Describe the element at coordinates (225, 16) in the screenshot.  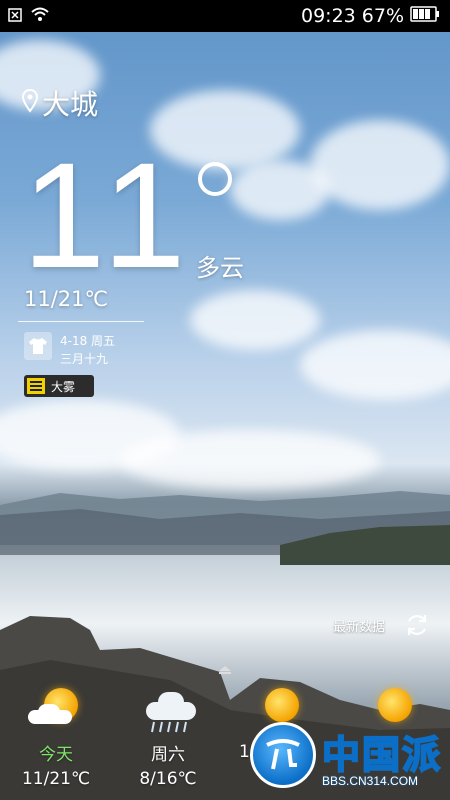
I see `status-bar: 09:23 67%` at that location.